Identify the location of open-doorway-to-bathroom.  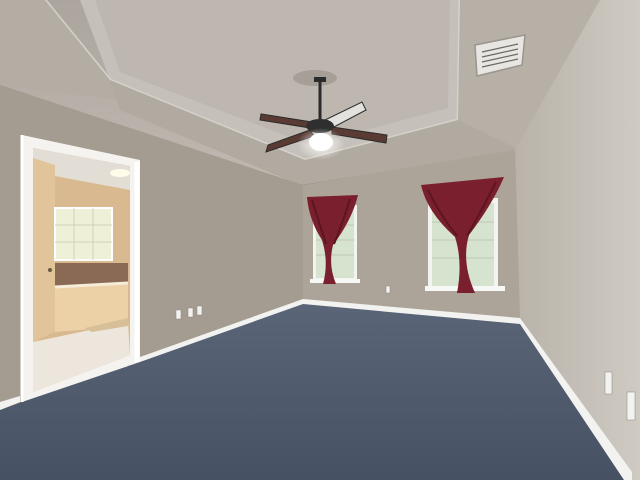
(80, 268).